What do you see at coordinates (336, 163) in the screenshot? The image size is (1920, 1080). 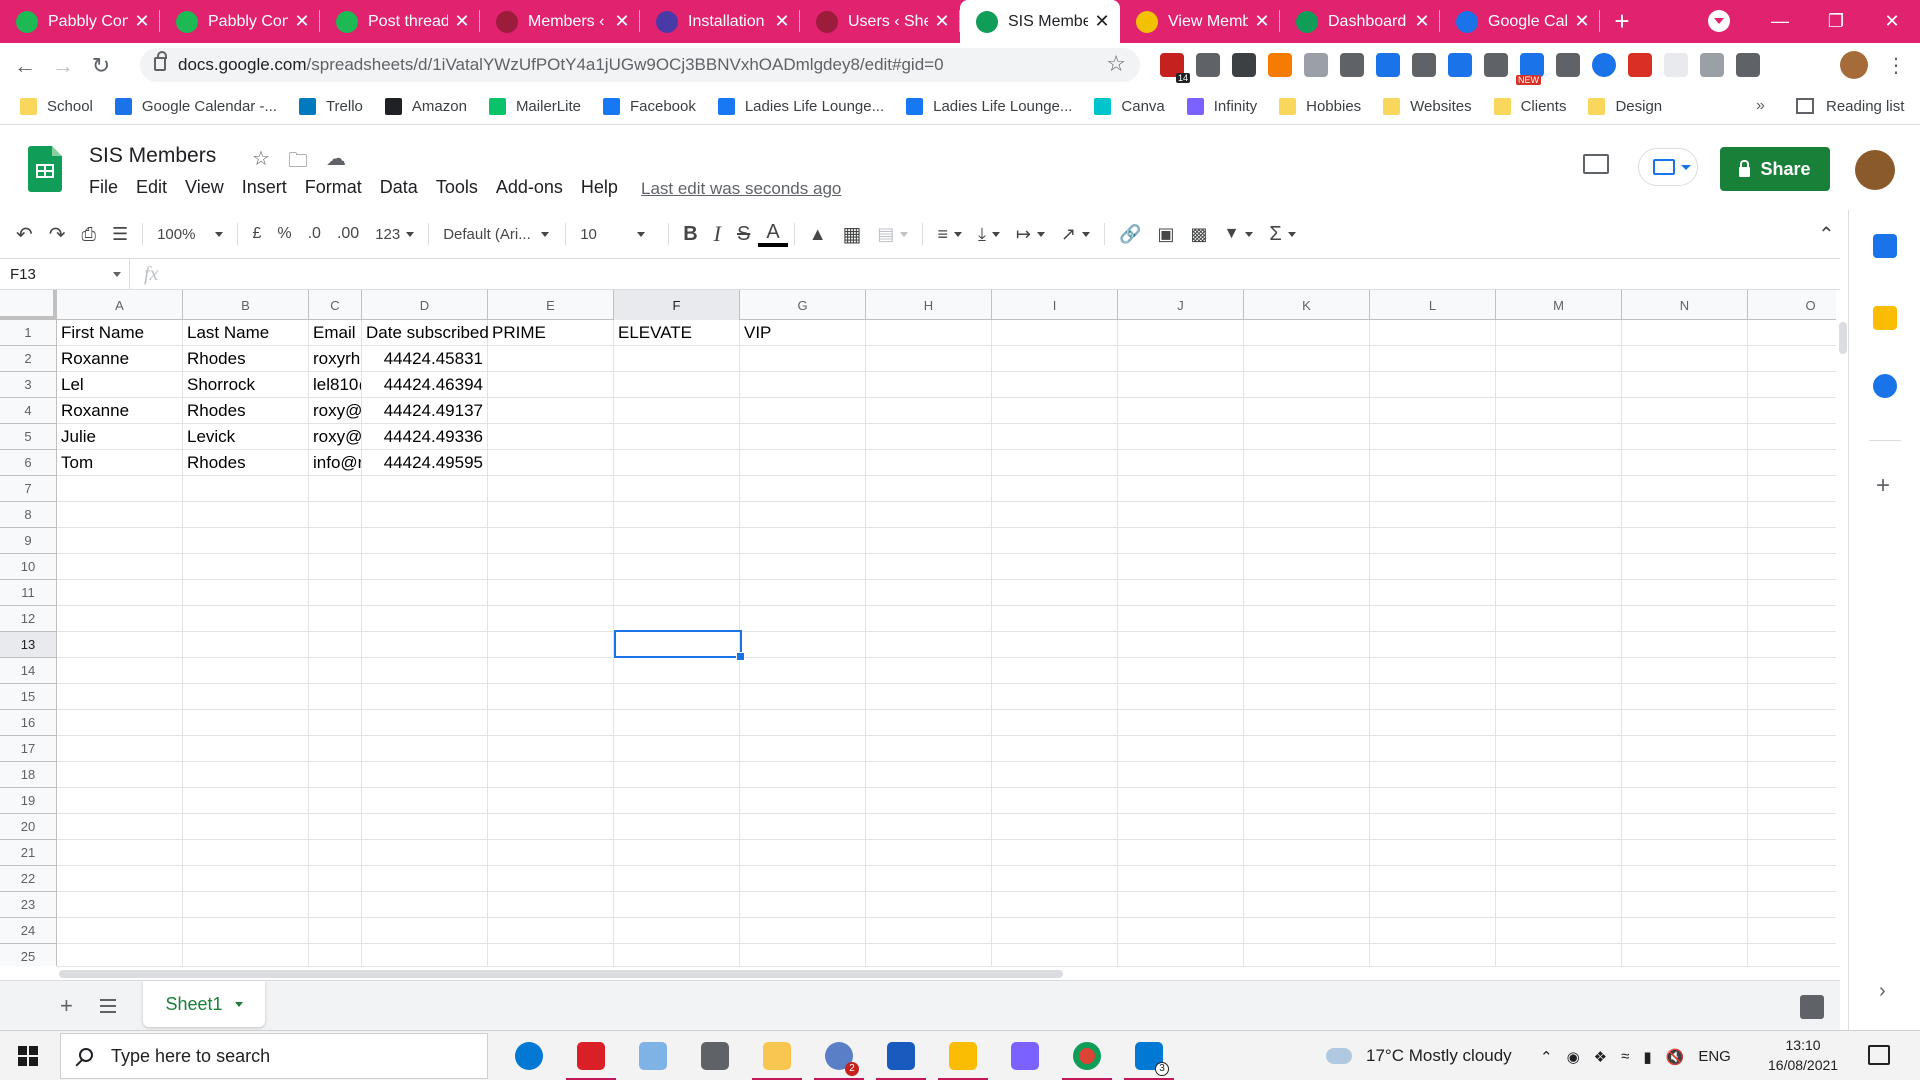 I see `cloud-status-icon: ☁` at bounding box center [336, 163].